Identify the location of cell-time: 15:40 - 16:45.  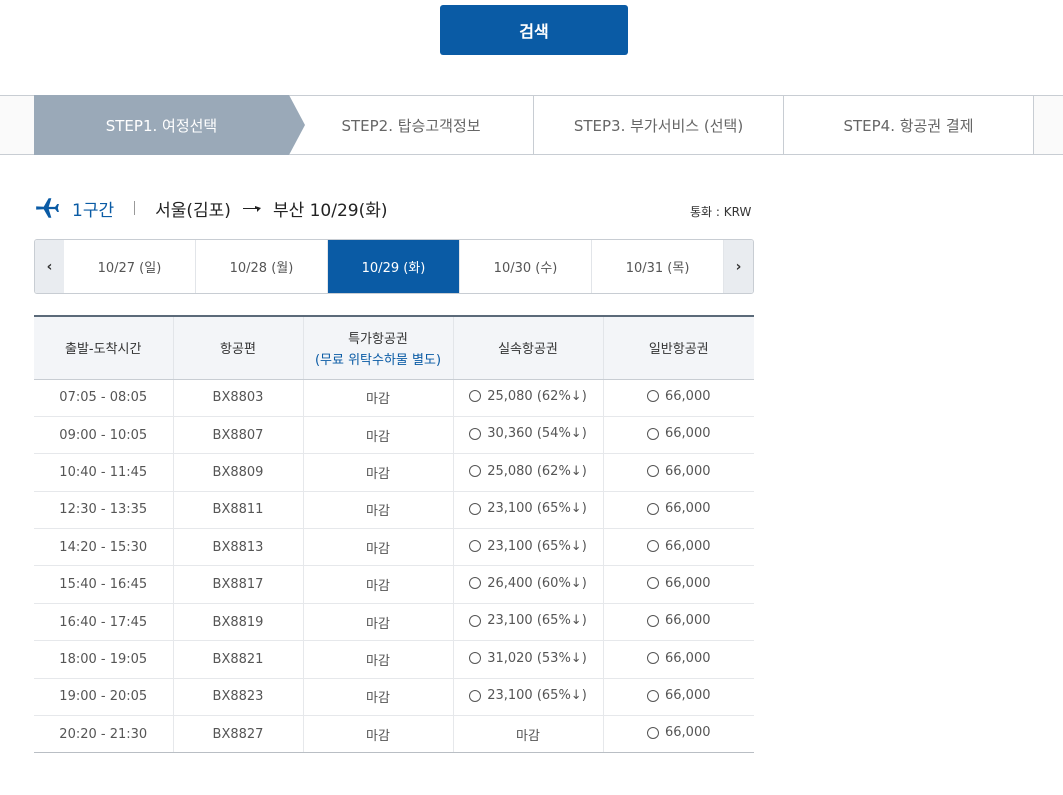
(104, 584).